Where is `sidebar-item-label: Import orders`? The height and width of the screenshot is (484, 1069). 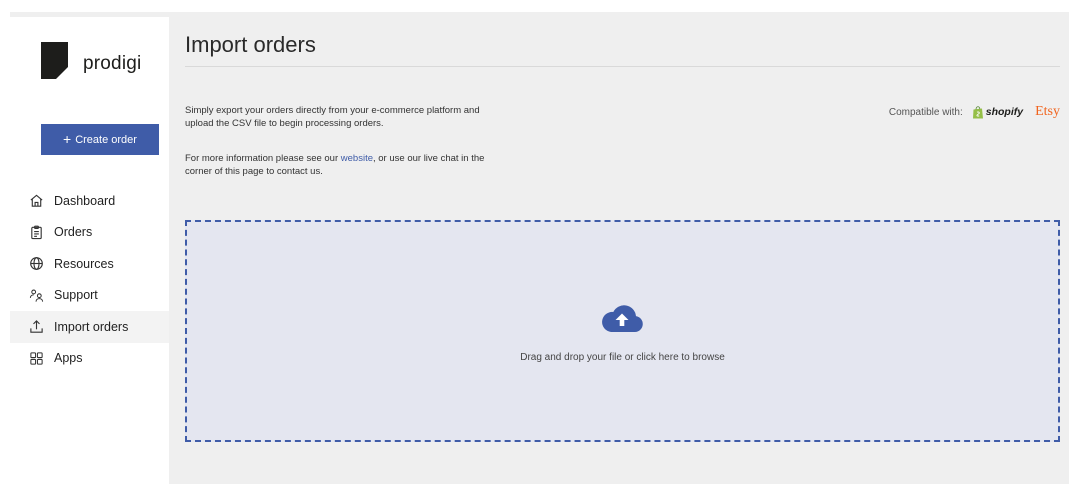
sidebar-item-label: Import orders is located at coordinates (91, 326).